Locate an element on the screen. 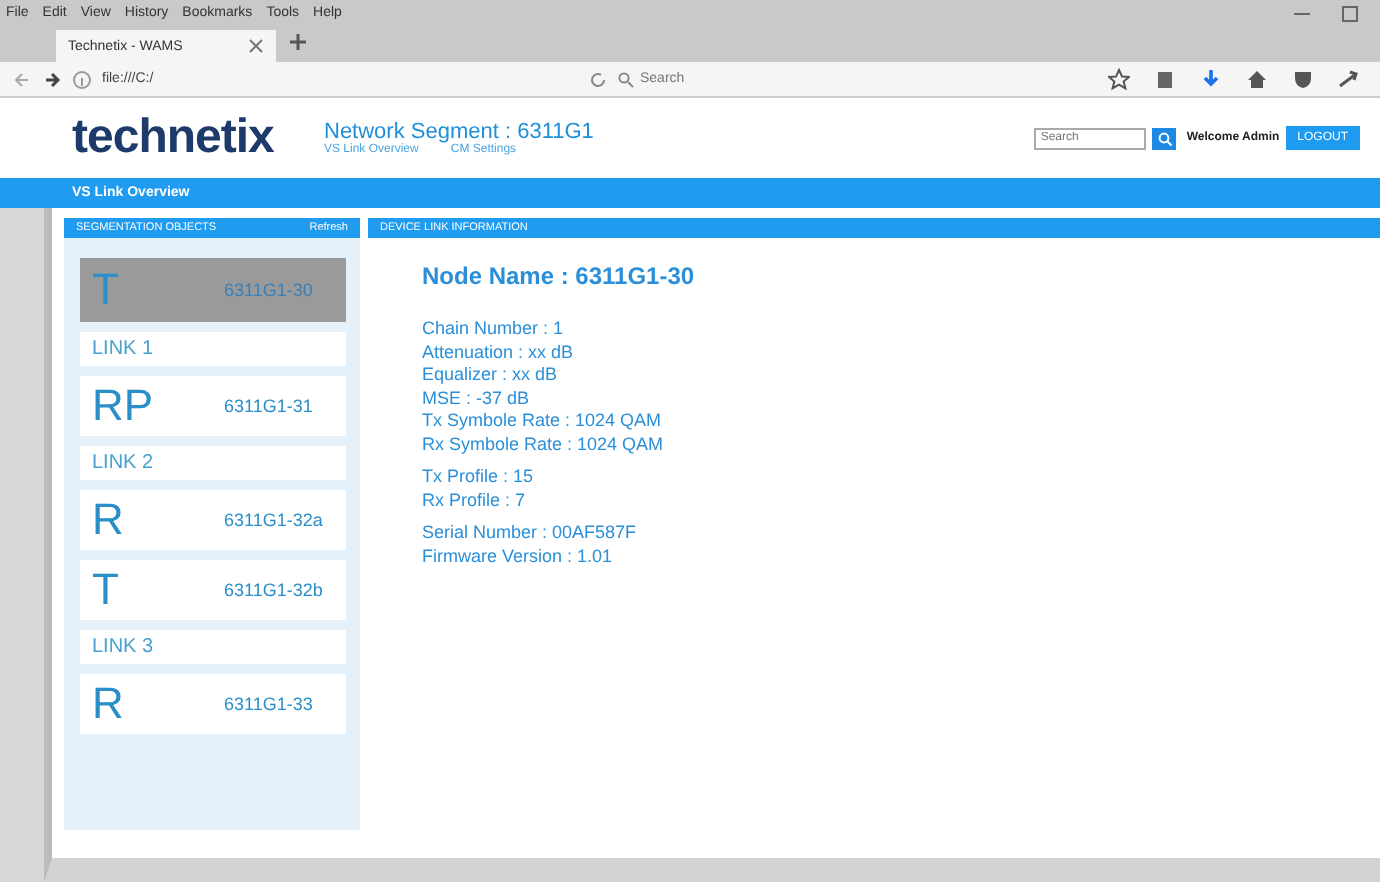  shield-icon is located at coordinates (1303, 79).